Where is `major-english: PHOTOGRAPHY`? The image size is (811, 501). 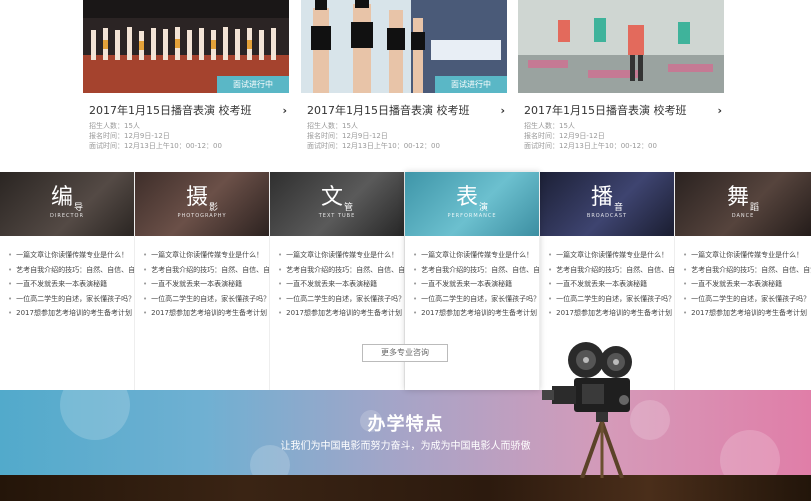
major-english: PHOTOGRAPHY is located at coordinates (202, 216).